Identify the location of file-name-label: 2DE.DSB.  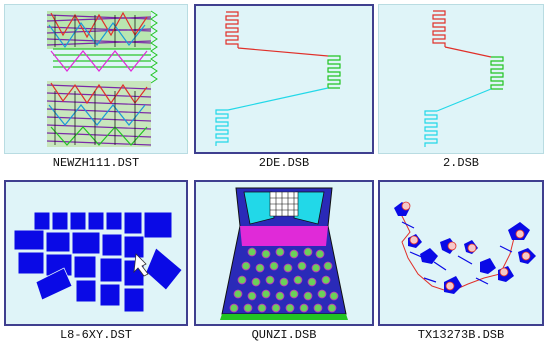
(284, 163).